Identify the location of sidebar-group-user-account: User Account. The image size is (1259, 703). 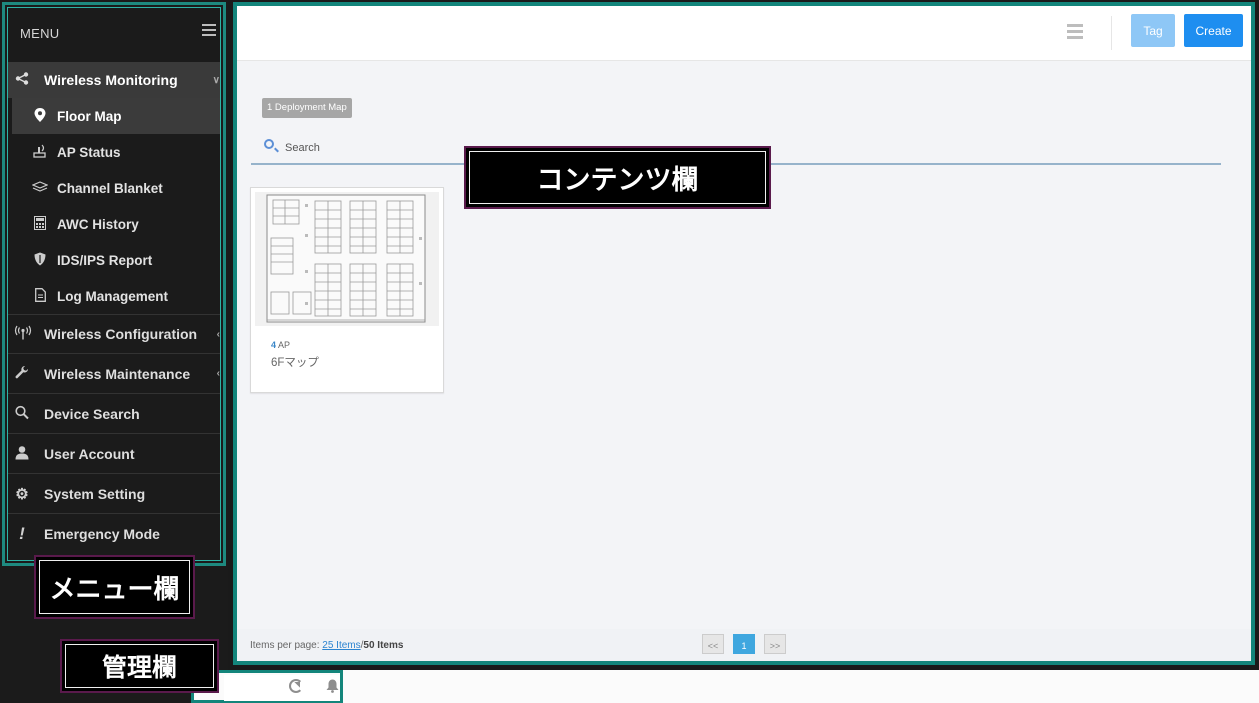
(114, 454).